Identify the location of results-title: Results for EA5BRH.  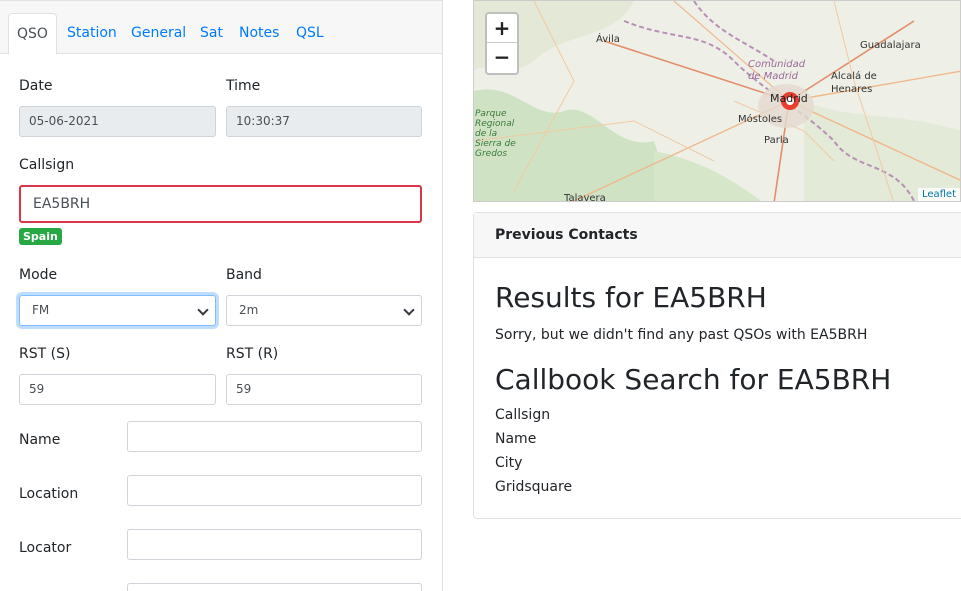
(631, 297).